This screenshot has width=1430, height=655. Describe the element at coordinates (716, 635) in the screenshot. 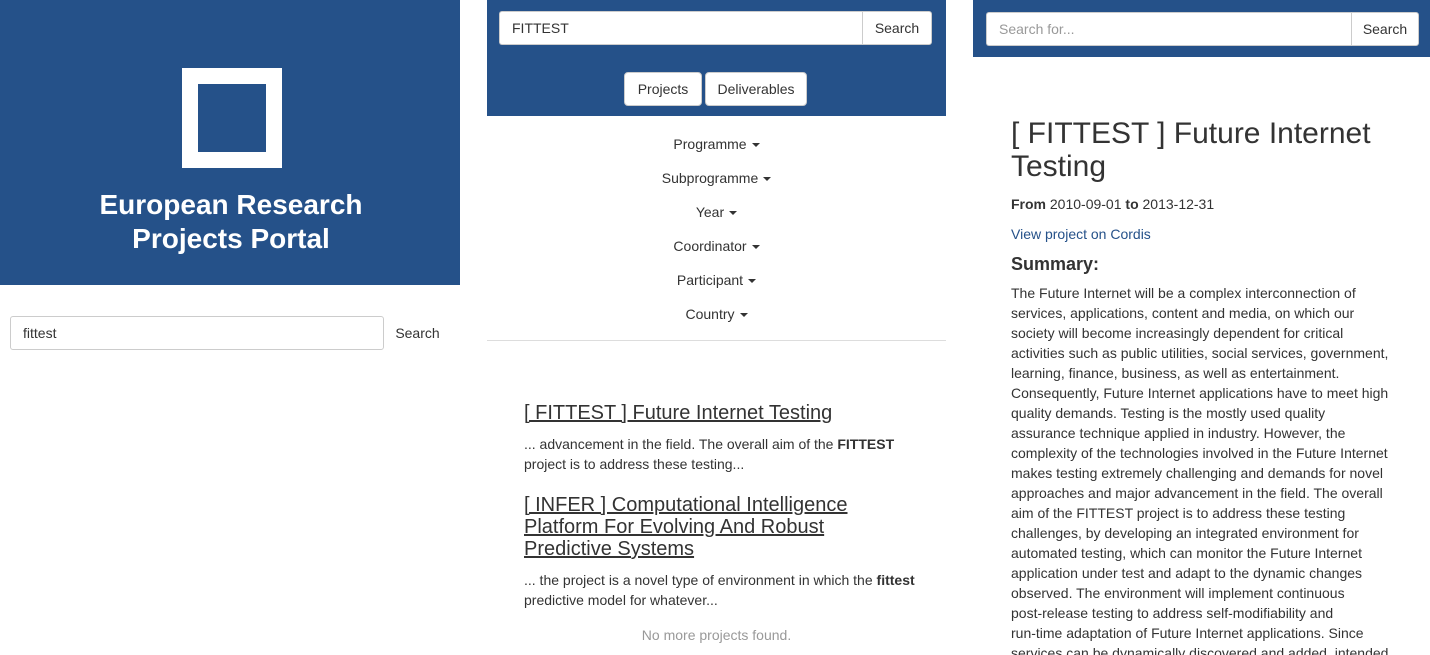

I see `no-more-message: No more projects found.` at that location.